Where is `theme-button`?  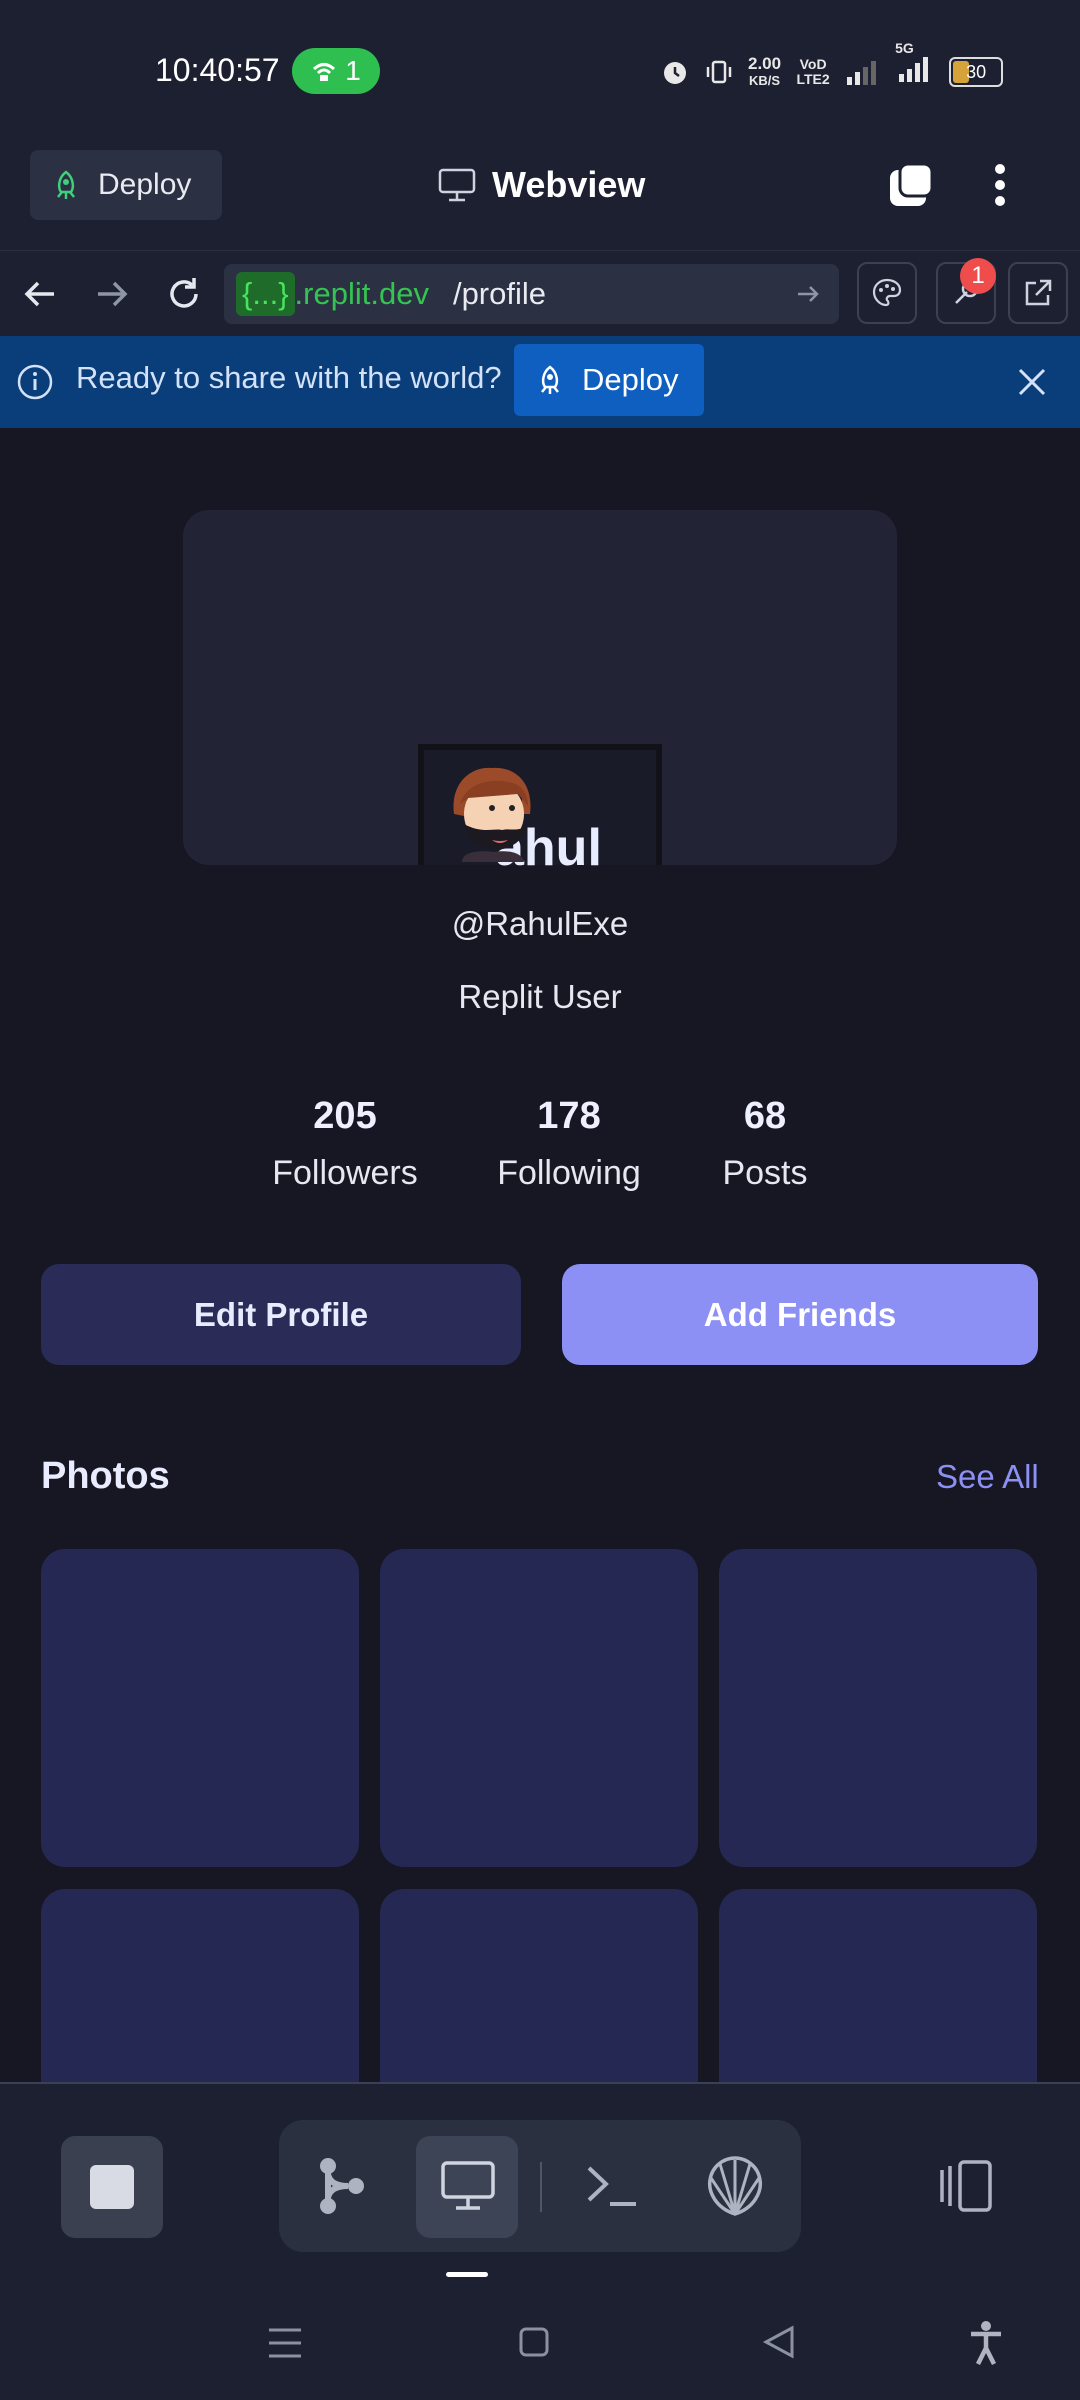 theme-button is located at coordinates (887, 293).